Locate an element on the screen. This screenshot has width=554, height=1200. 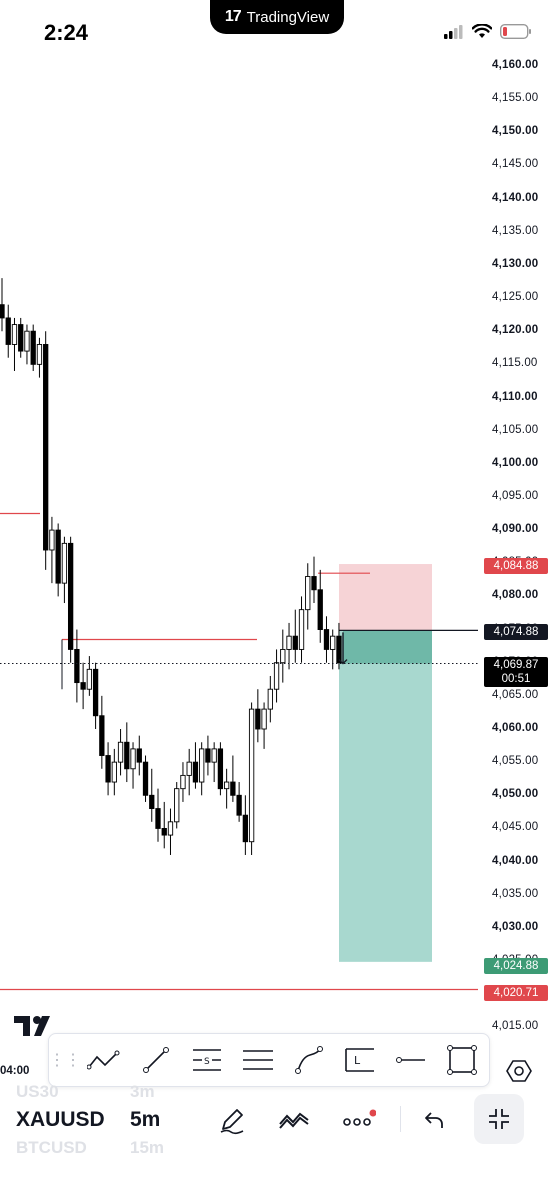
price-axis-tick: 4,045.00 is located at coordinates (515, 827).